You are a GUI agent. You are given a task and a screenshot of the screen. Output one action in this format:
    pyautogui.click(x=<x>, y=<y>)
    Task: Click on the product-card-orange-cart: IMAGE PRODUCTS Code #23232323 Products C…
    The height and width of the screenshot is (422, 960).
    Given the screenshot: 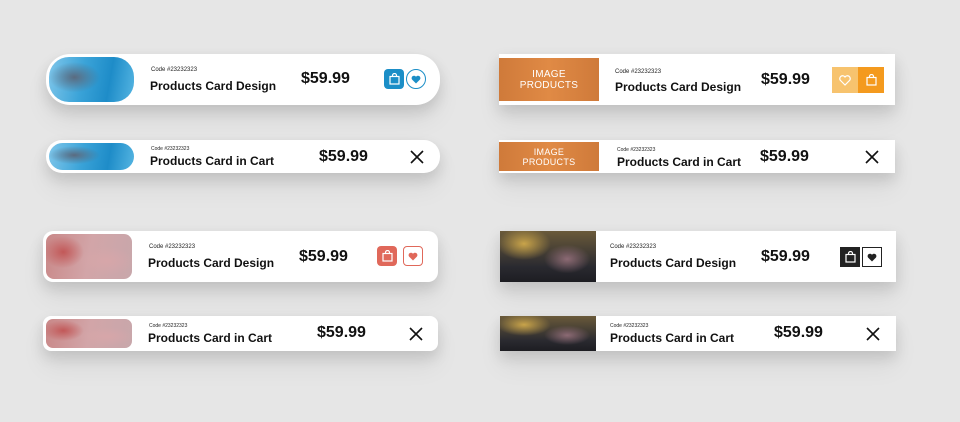 What is the action you would take?
    pyautogui.click(x=697, y=156)
    